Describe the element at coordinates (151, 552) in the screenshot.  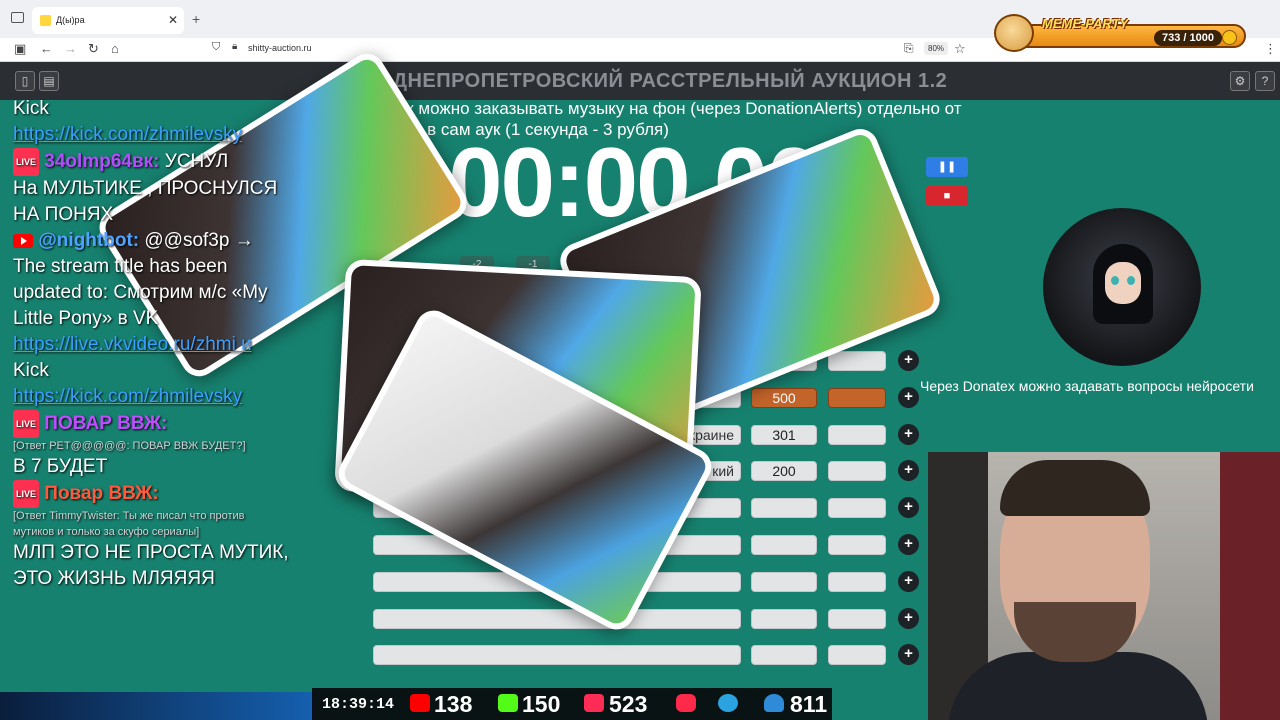
I see `chat-line: МЛП ЭТО НЕ ПРОСТА МУТИК,` at that location.